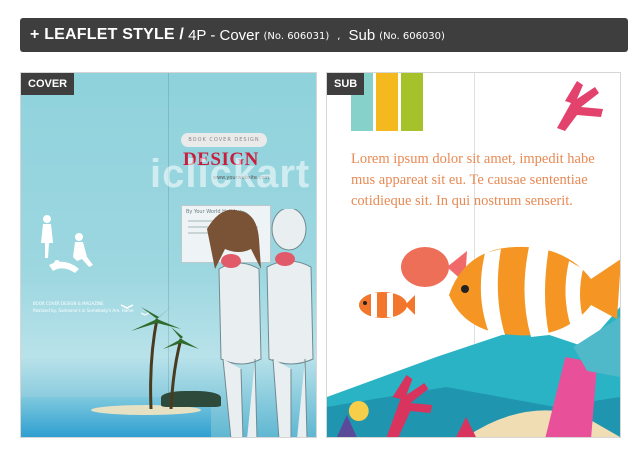 The height and width of the screenshot is (453, 640). Describe the element at coordinates (159, 356) in the screenshot. I see `palm-trees` at that location.